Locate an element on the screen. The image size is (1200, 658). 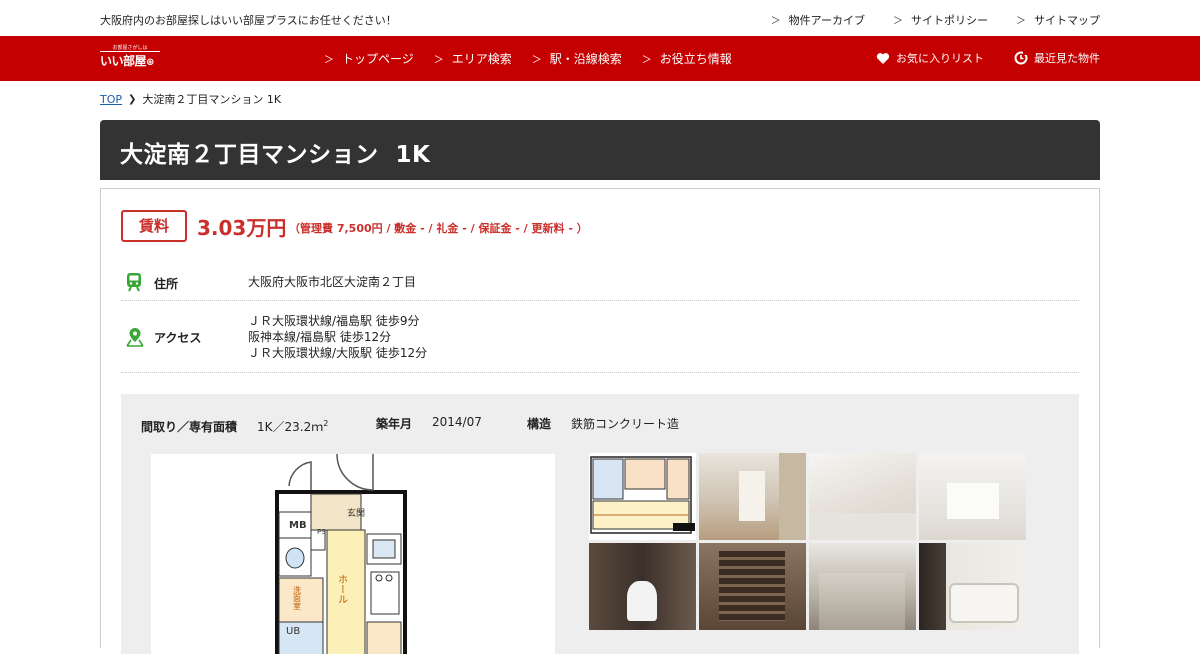
access-line: ＪＲ大阪環状線/大阪駅 徒歩12分 is located at coordinates (338, 353).